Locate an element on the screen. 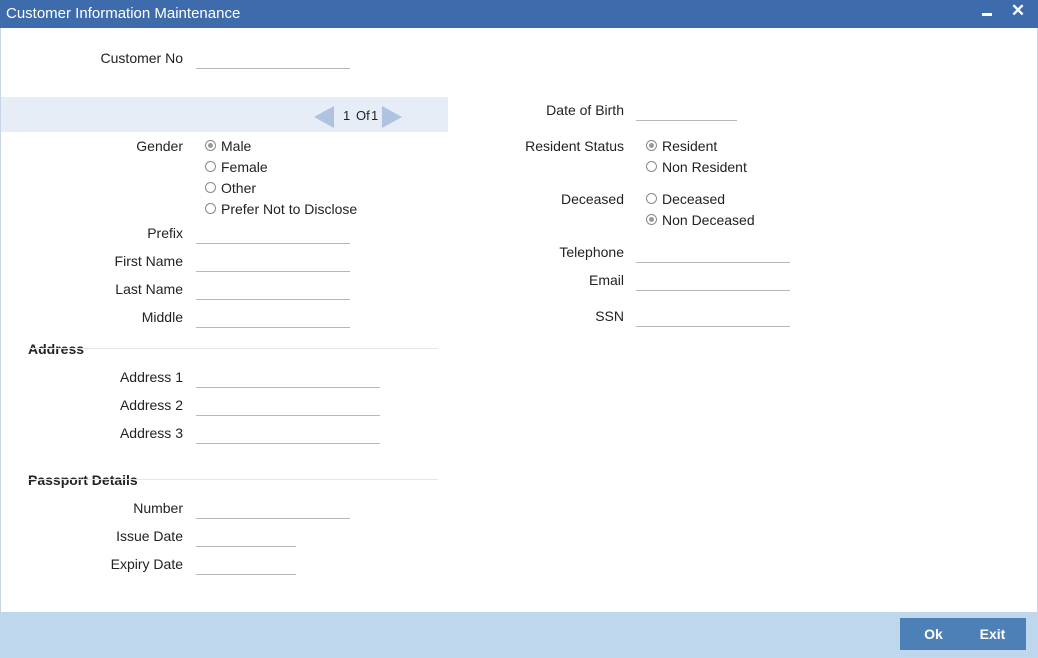 The width and height of the screenshot is (1038, 658). close-button: ✕ is located at coordinates (1018, 14).